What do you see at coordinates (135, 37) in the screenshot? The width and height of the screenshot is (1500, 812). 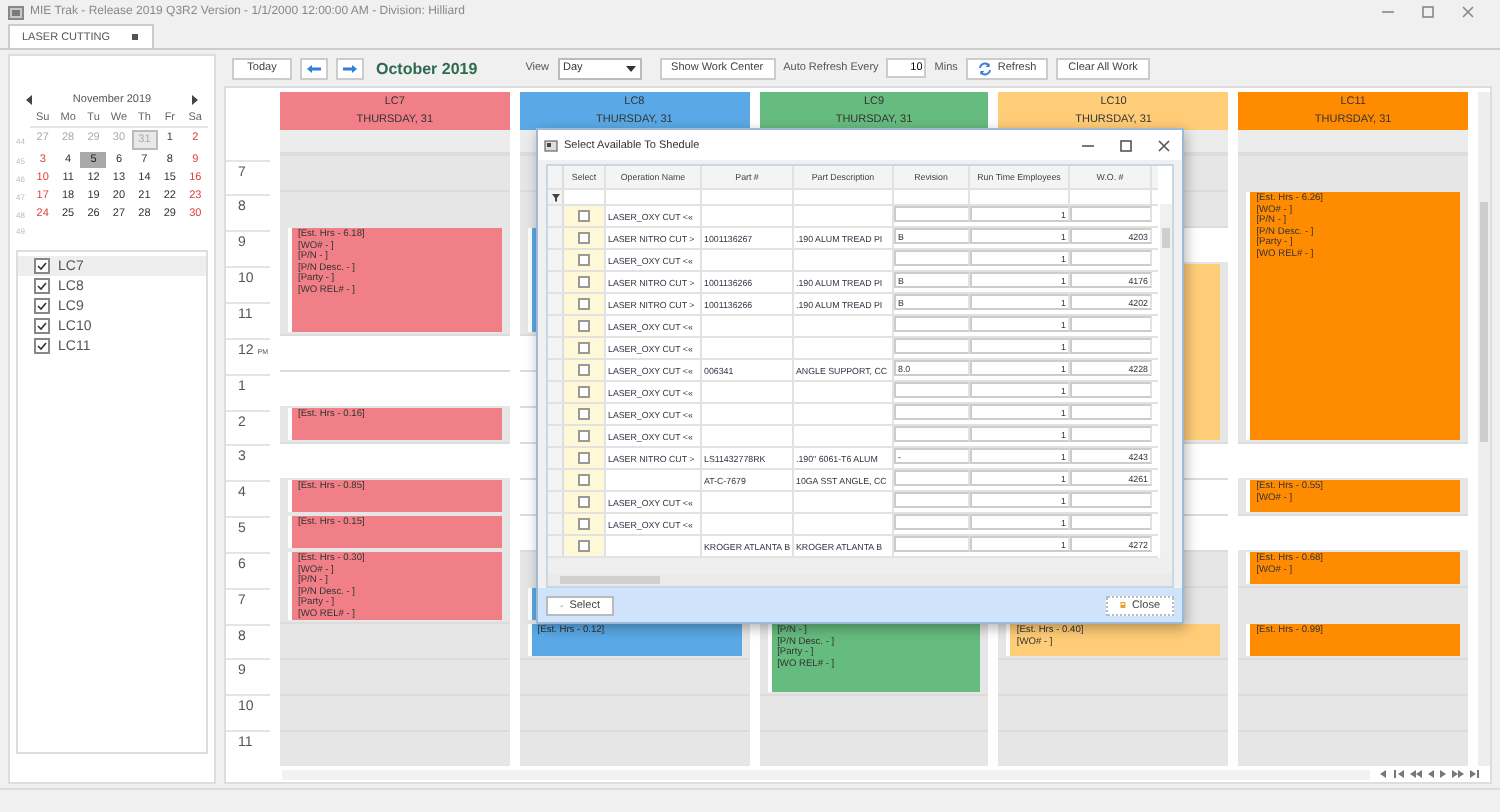 I see `pin-icon` at bounding box center [135, 37].